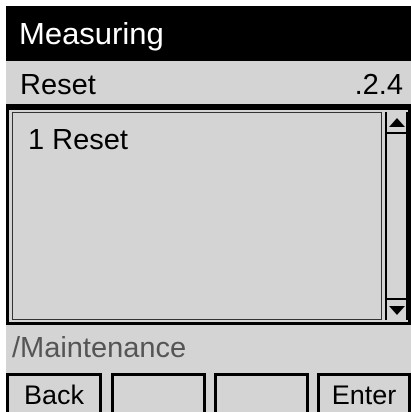 This screenshot has width=411, height=412. I want to click on arrow-down-icon, so click(397, 310).